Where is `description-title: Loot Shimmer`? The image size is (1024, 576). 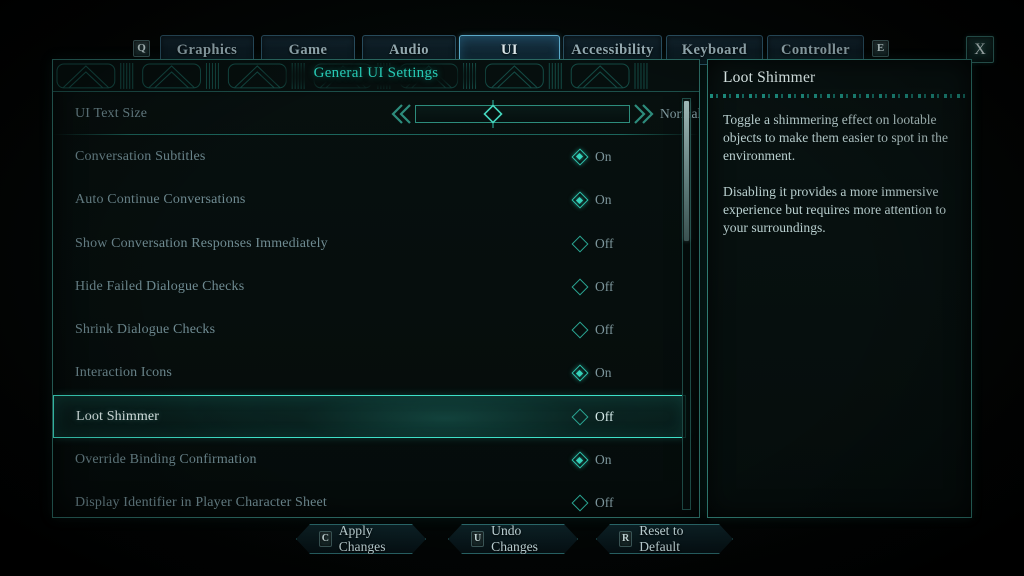
description-title: Loot Shimmer is located at coordinates (769, 77).